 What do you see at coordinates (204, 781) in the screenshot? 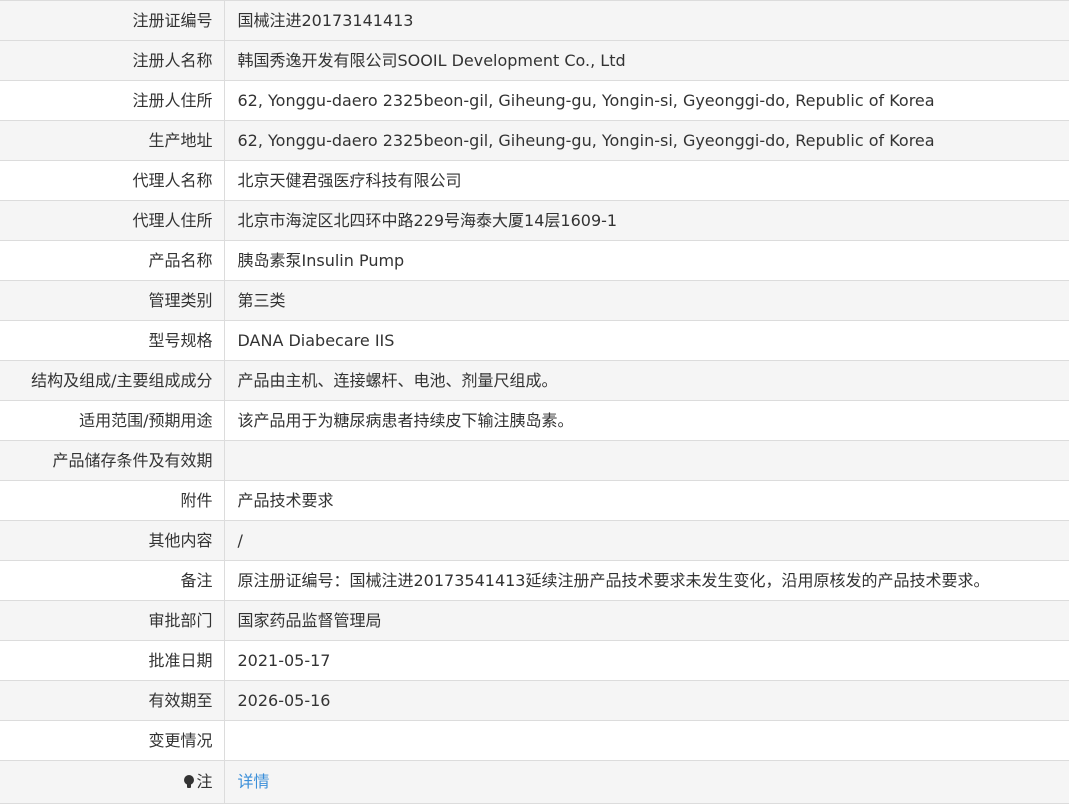
I see `note-label: 注` at bounding box center [204, 781].